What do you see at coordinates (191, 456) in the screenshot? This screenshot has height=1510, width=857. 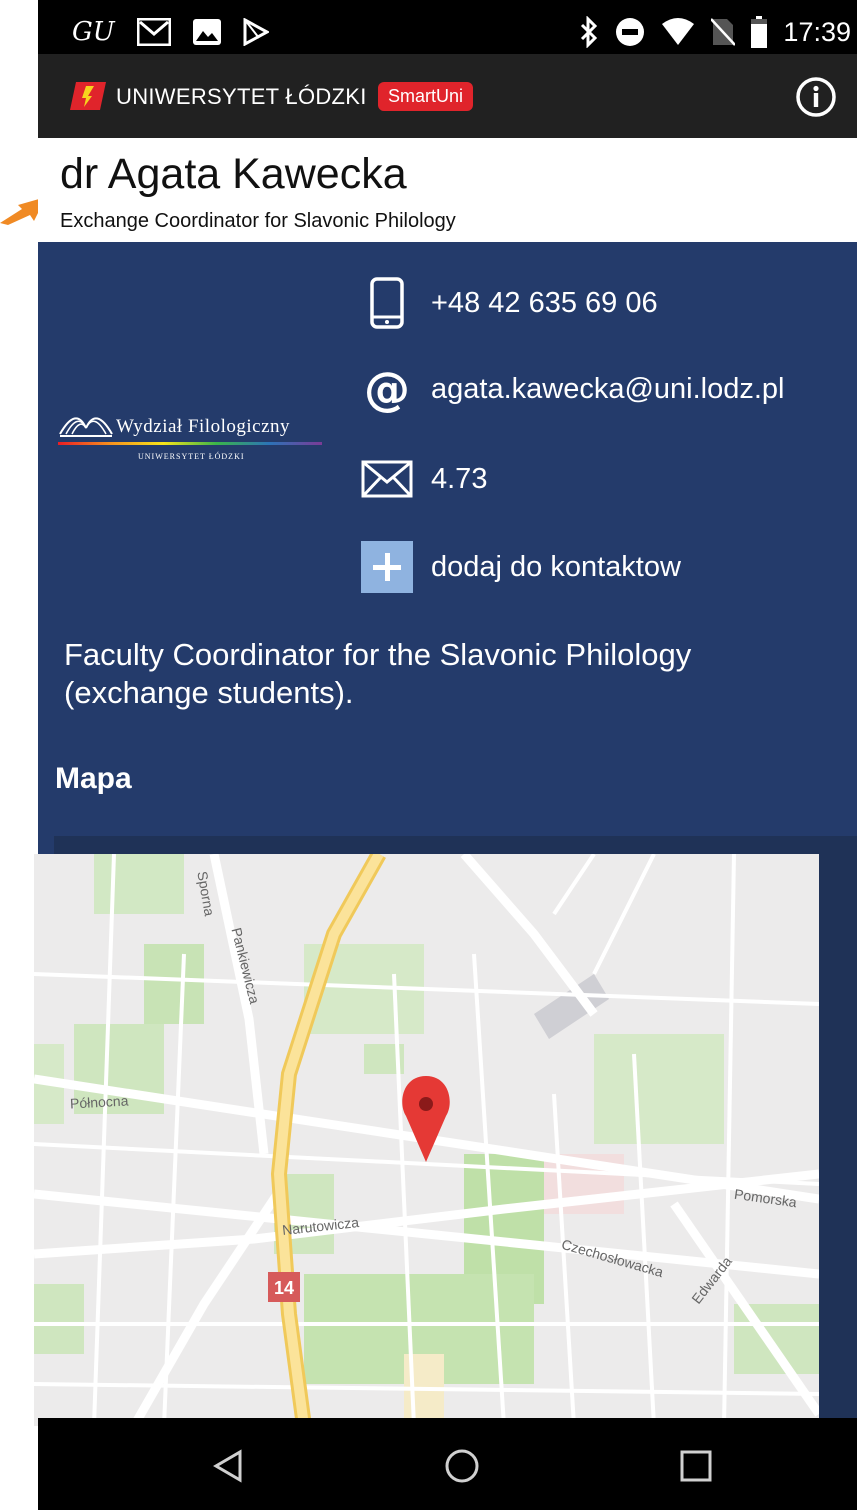 I see `faculty-subtitle: UNIWERSYTET ŁÓDZKI` at bounding box center [191, 456].